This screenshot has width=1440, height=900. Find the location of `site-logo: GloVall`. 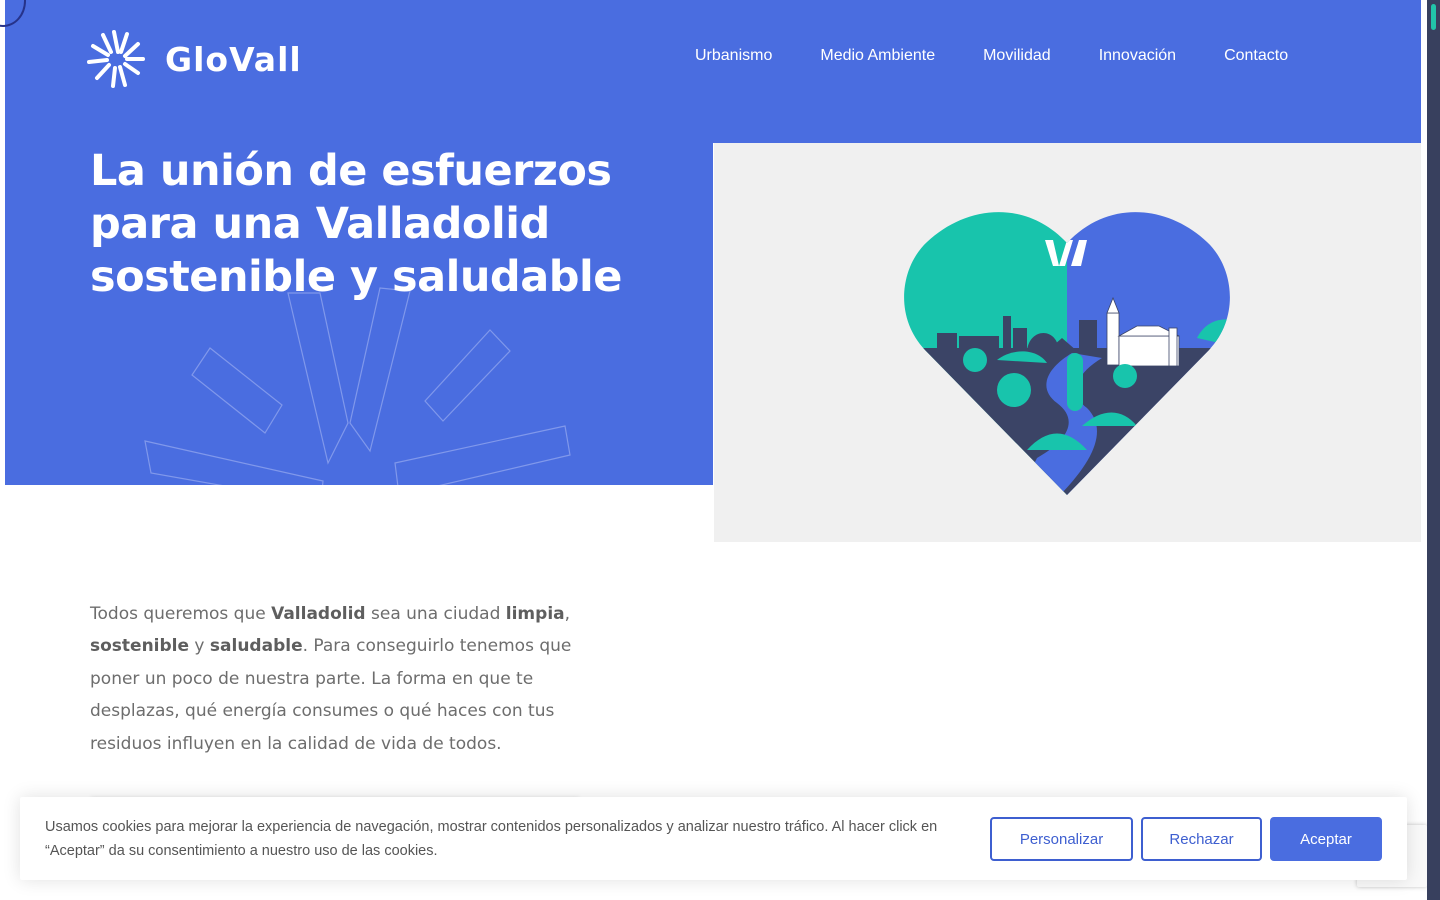

site-logo: GloVall is located at coordinates (193, 59).